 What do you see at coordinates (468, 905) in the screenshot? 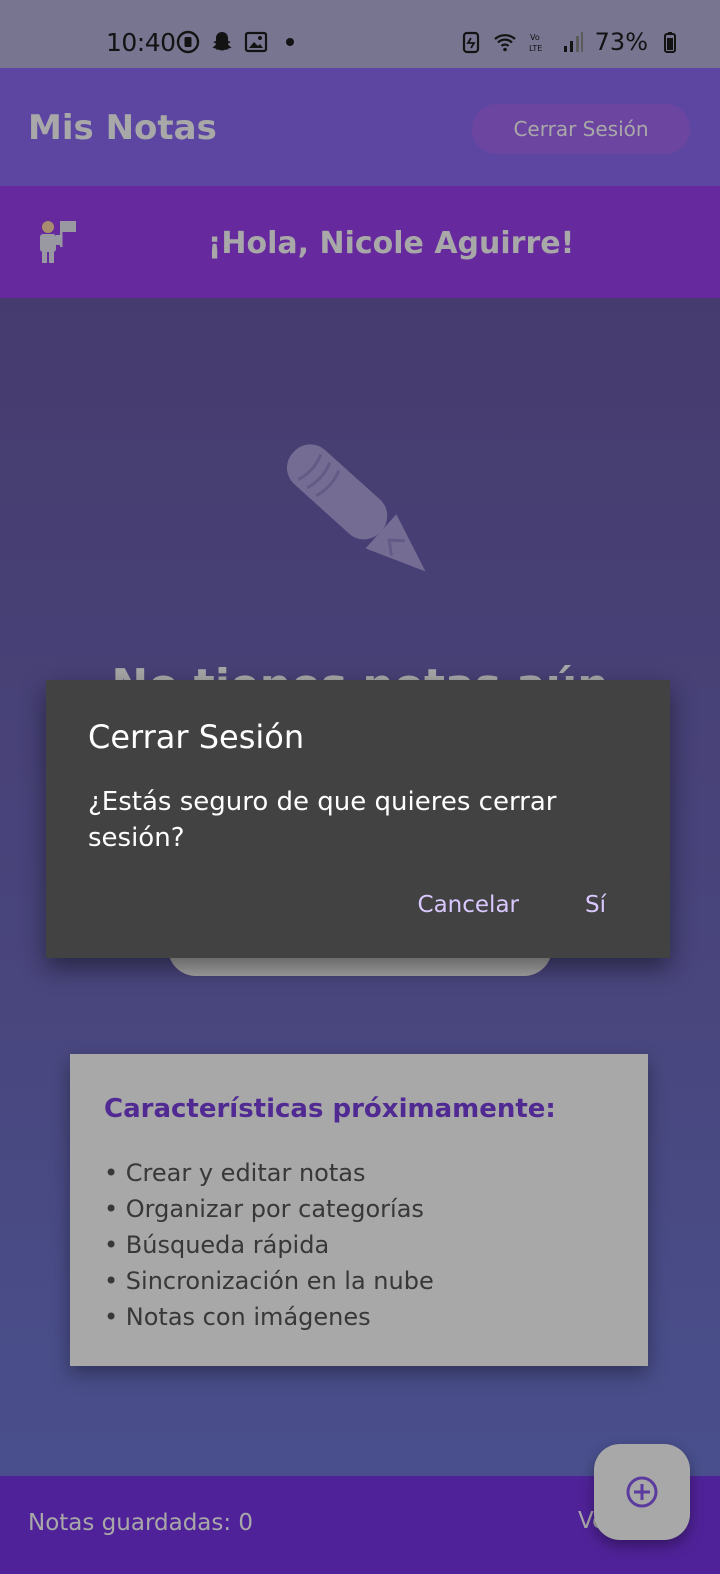
I see `cancel-button: Cancelar` at bounding box center [468, 905].